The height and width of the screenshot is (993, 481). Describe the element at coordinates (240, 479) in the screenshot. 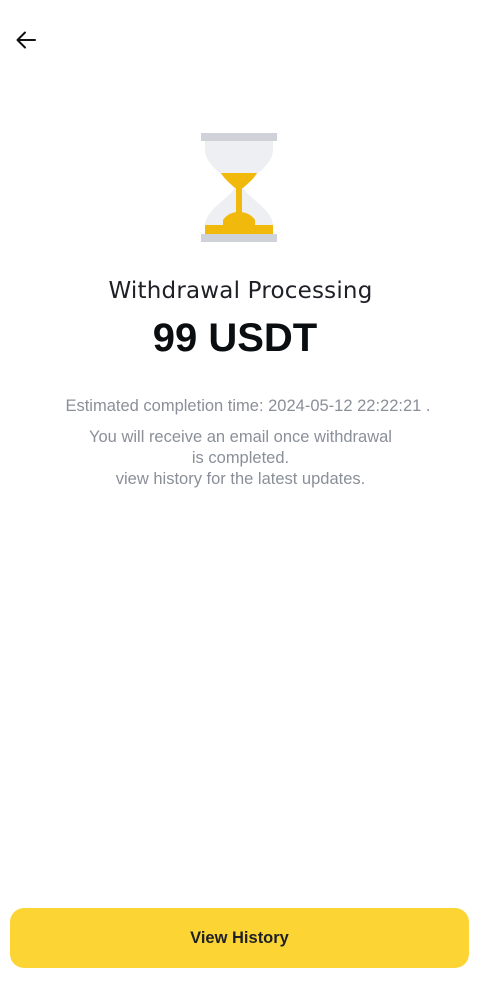

I see `note-line: view history for the latest updates.` at that location.